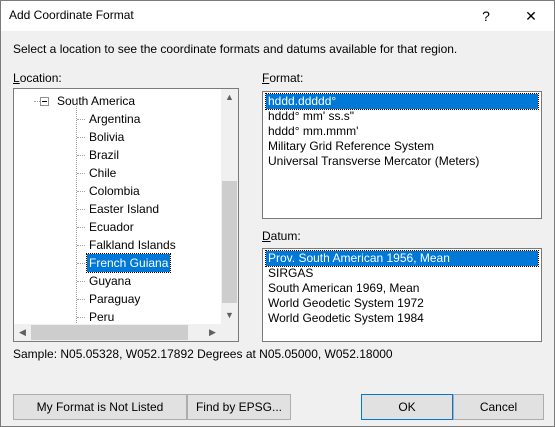 This screenshot has height=427, width=555. What do you see at coordinates (346, 318) in the screenshot?
I see `datum-list-item: World Geodetic System 1984` at bounding box center [346, 318].